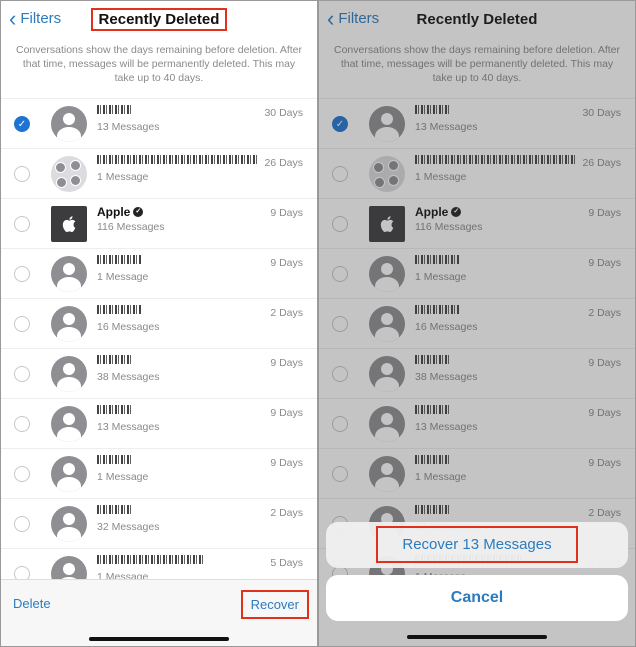  Describe the element at coordinates (22, 124) in the screenshot. I see `select-checkbox: ✓` at that location.